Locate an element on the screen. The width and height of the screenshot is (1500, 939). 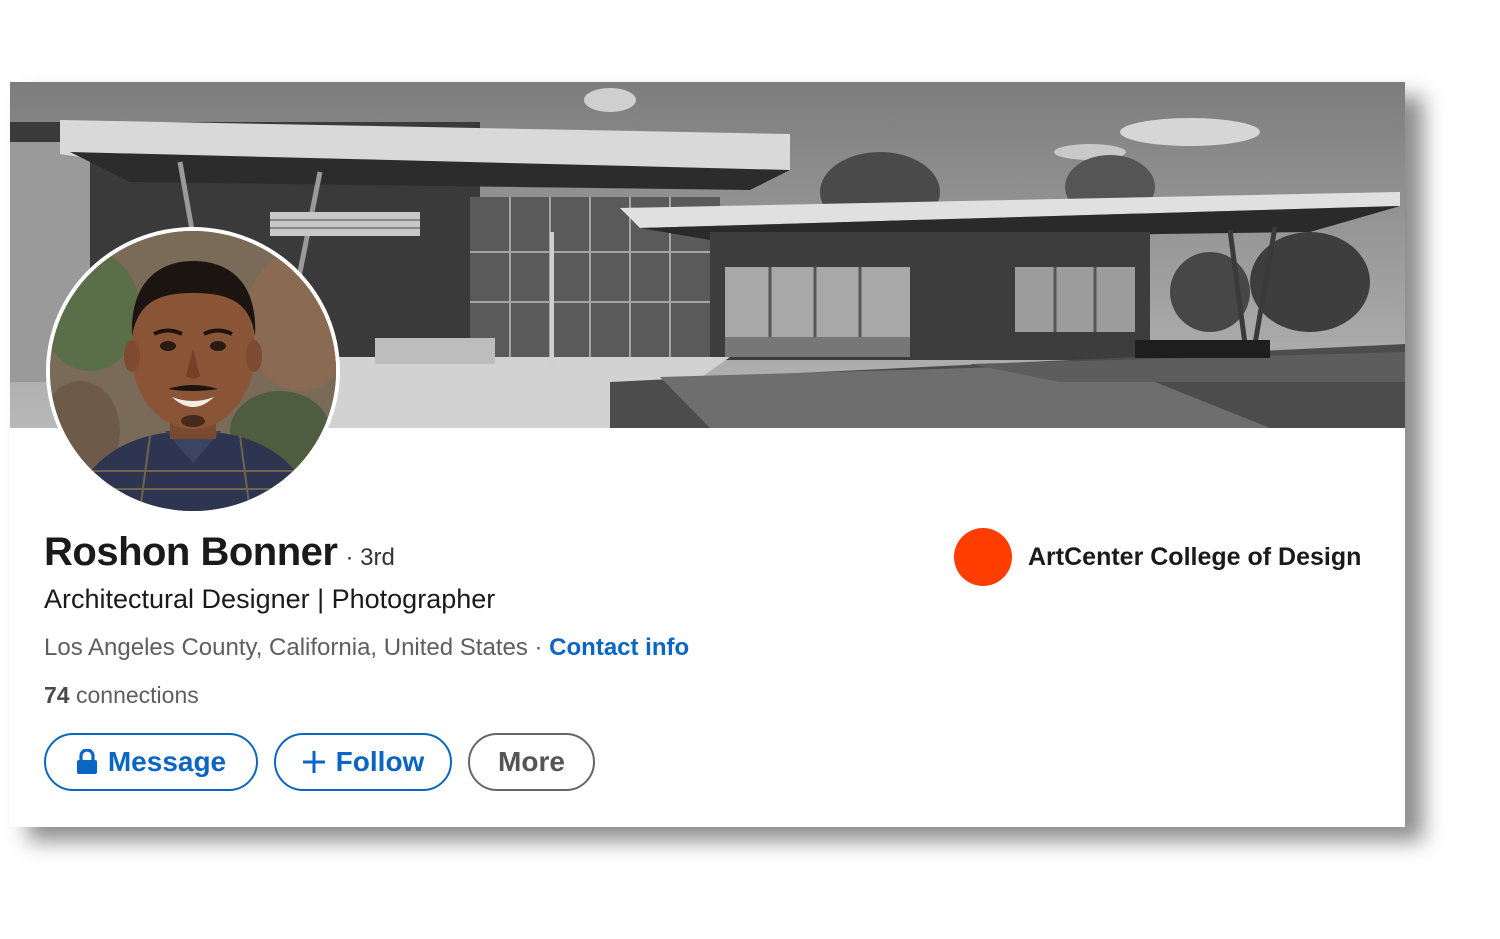
education-link: ArtCenter College of Design is located at coordinates (1157, 557).